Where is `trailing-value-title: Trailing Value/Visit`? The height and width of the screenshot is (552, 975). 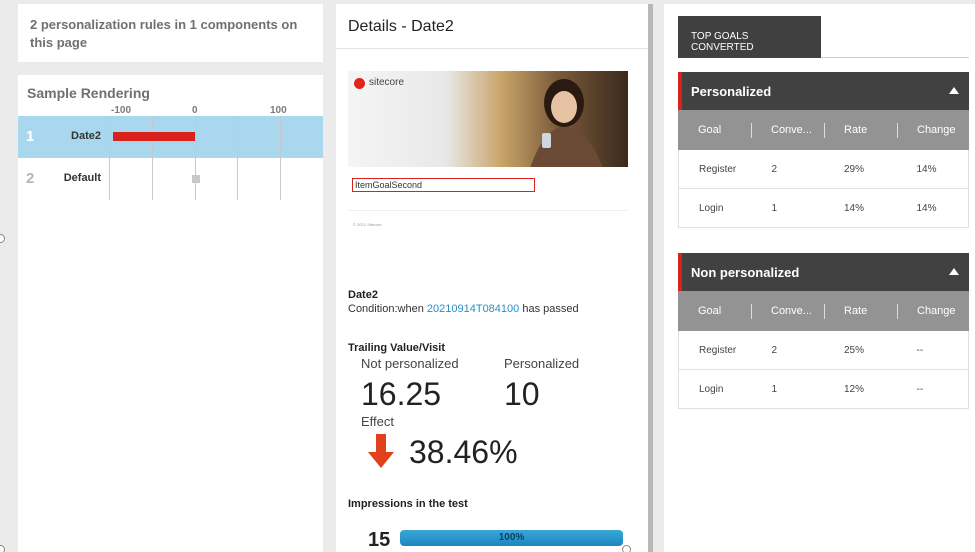 trailing-value-title: Trailing Value/Visit is located at coordinates (397, 348).